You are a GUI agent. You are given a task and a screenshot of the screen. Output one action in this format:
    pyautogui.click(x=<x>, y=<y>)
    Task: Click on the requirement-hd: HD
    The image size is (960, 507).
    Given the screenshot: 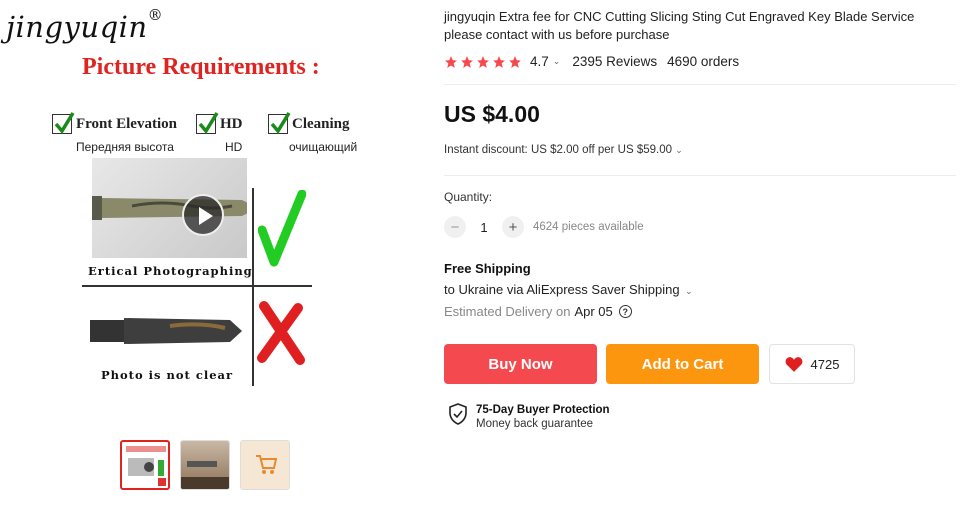 What is the action you would take?
    pyautogui.click(x=219, y=123)
    